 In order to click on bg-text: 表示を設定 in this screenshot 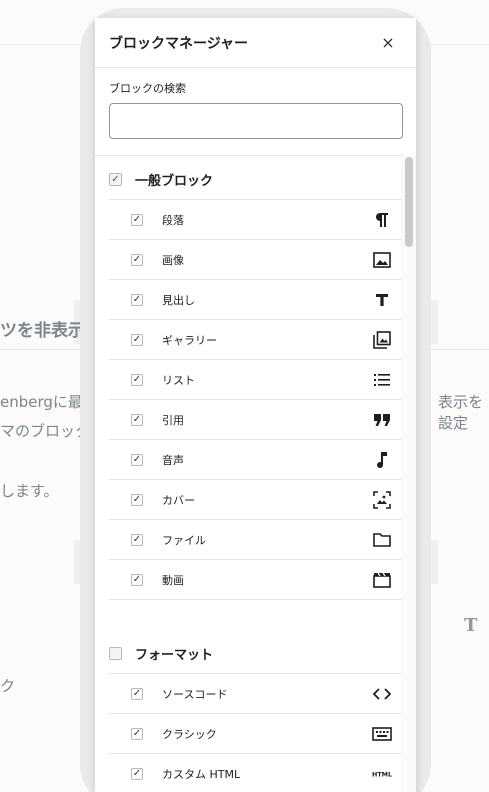, I will do `click(461, 412)`.